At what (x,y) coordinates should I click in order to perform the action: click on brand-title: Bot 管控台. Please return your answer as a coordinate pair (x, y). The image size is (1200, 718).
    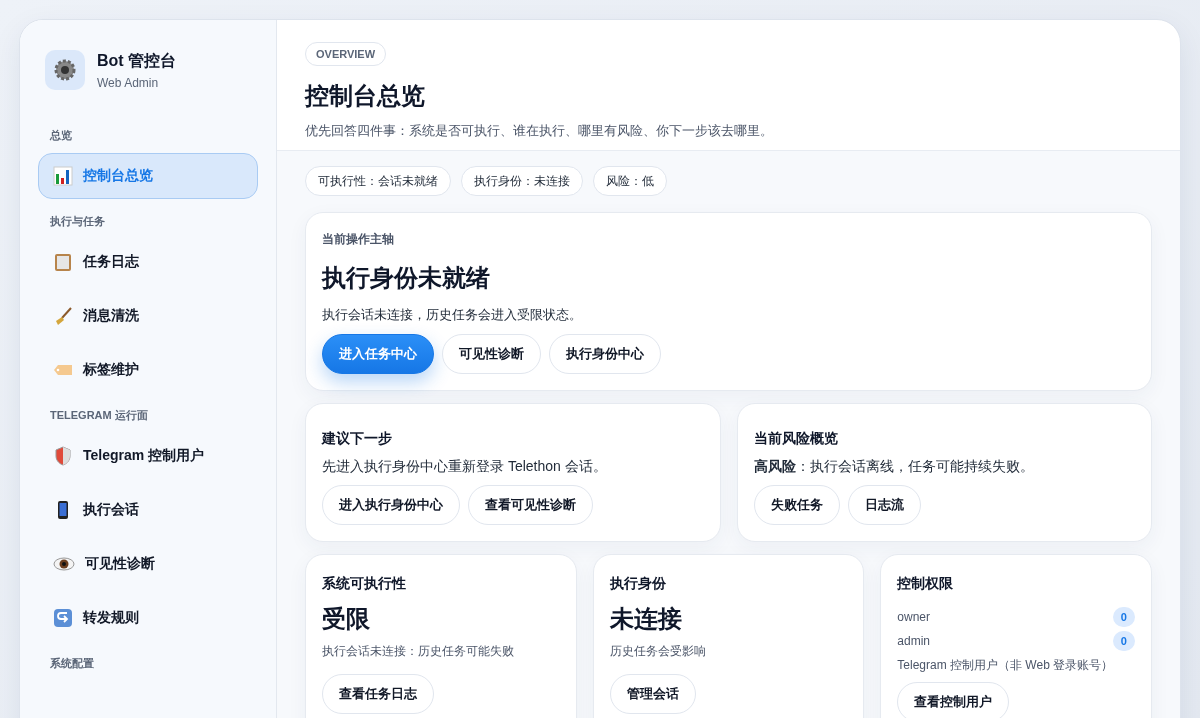
    Looking at the image, I should click on (137, 60).